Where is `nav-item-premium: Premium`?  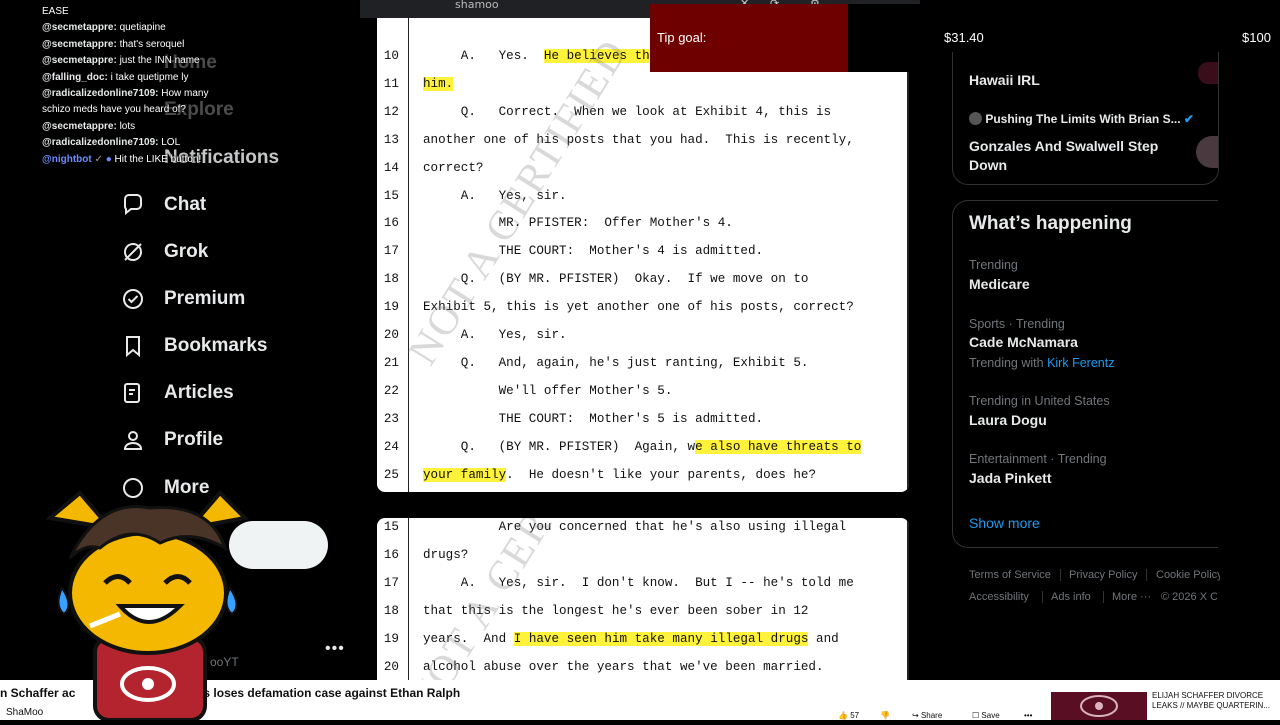 nav-item-premium: Premium is located at coordinates (182, 299).